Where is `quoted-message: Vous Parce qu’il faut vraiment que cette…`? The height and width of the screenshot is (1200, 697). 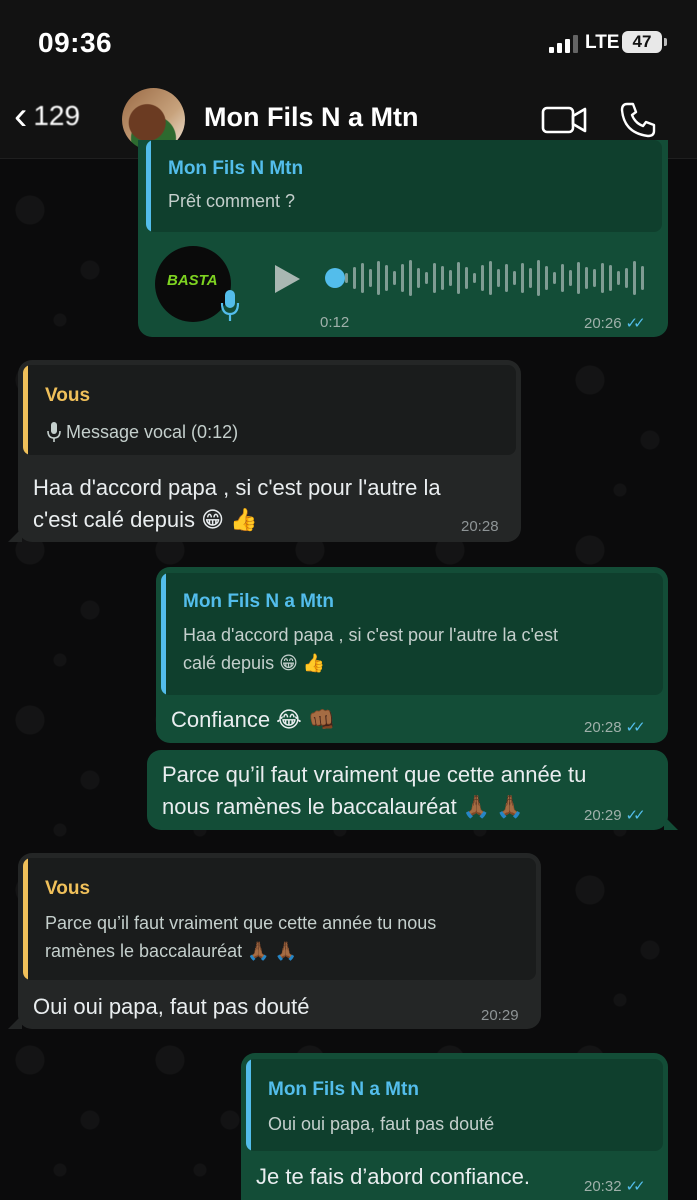 quoted-message: Vous Parce qu’il faut vraiment que cette… is located at coordinates (279, 919).